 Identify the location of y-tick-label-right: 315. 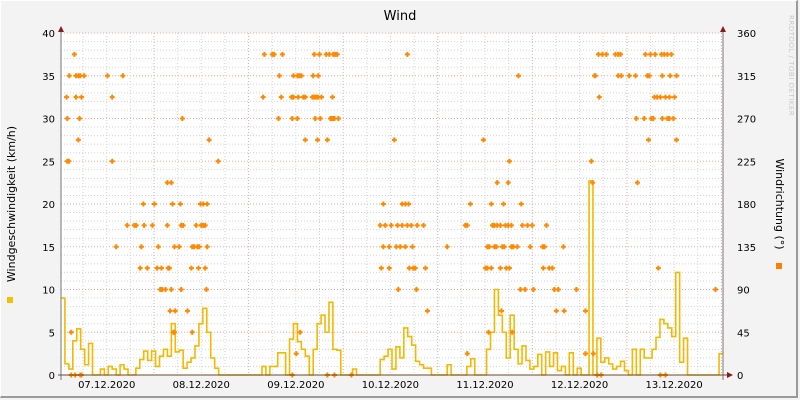
(746, 77).